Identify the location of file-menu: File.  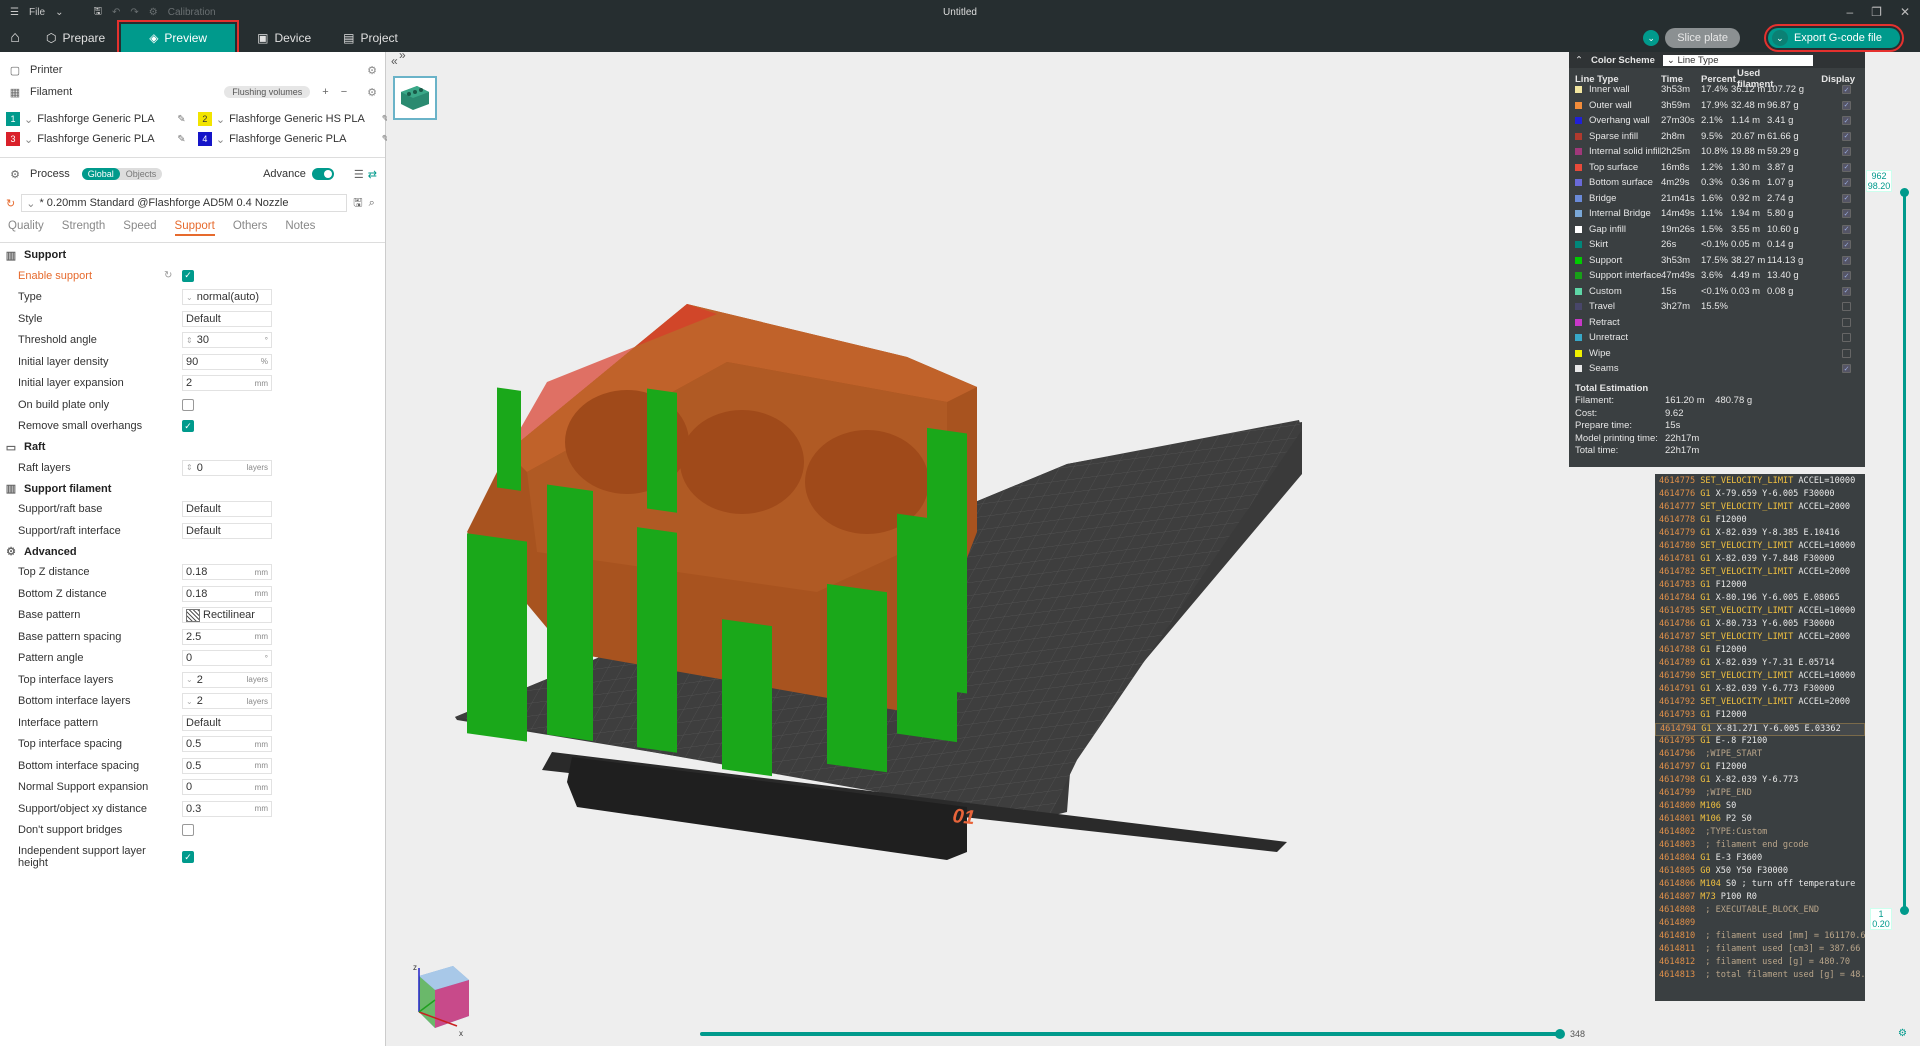
(37, 12).